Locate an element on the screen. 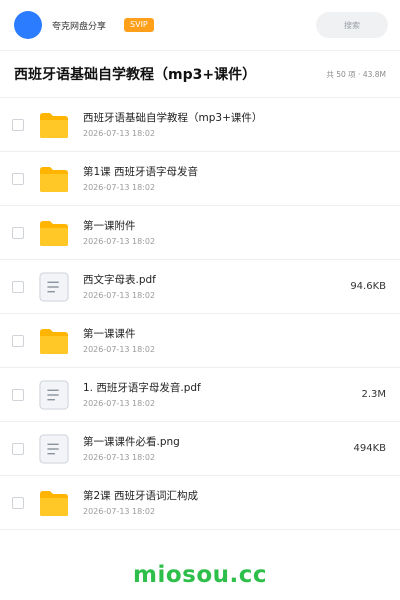 Image resolution: width=400 pixels, height=600 pixels. file-name: 第一课附件 is located at coordinates (234, 226).